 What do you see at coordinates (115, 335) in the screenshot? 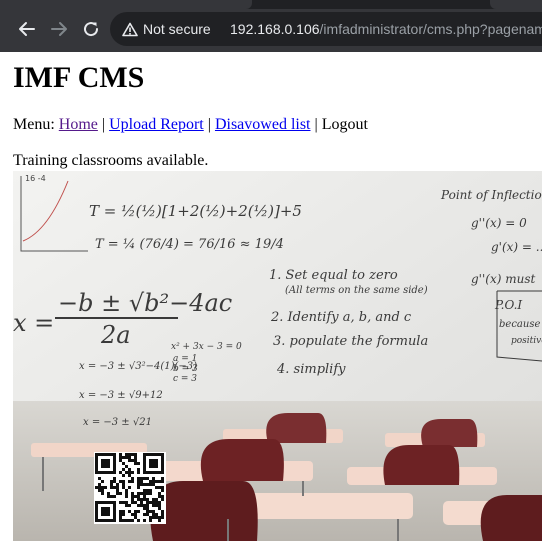
I see `svg-text: 2a` at bounding box center [115, 335].